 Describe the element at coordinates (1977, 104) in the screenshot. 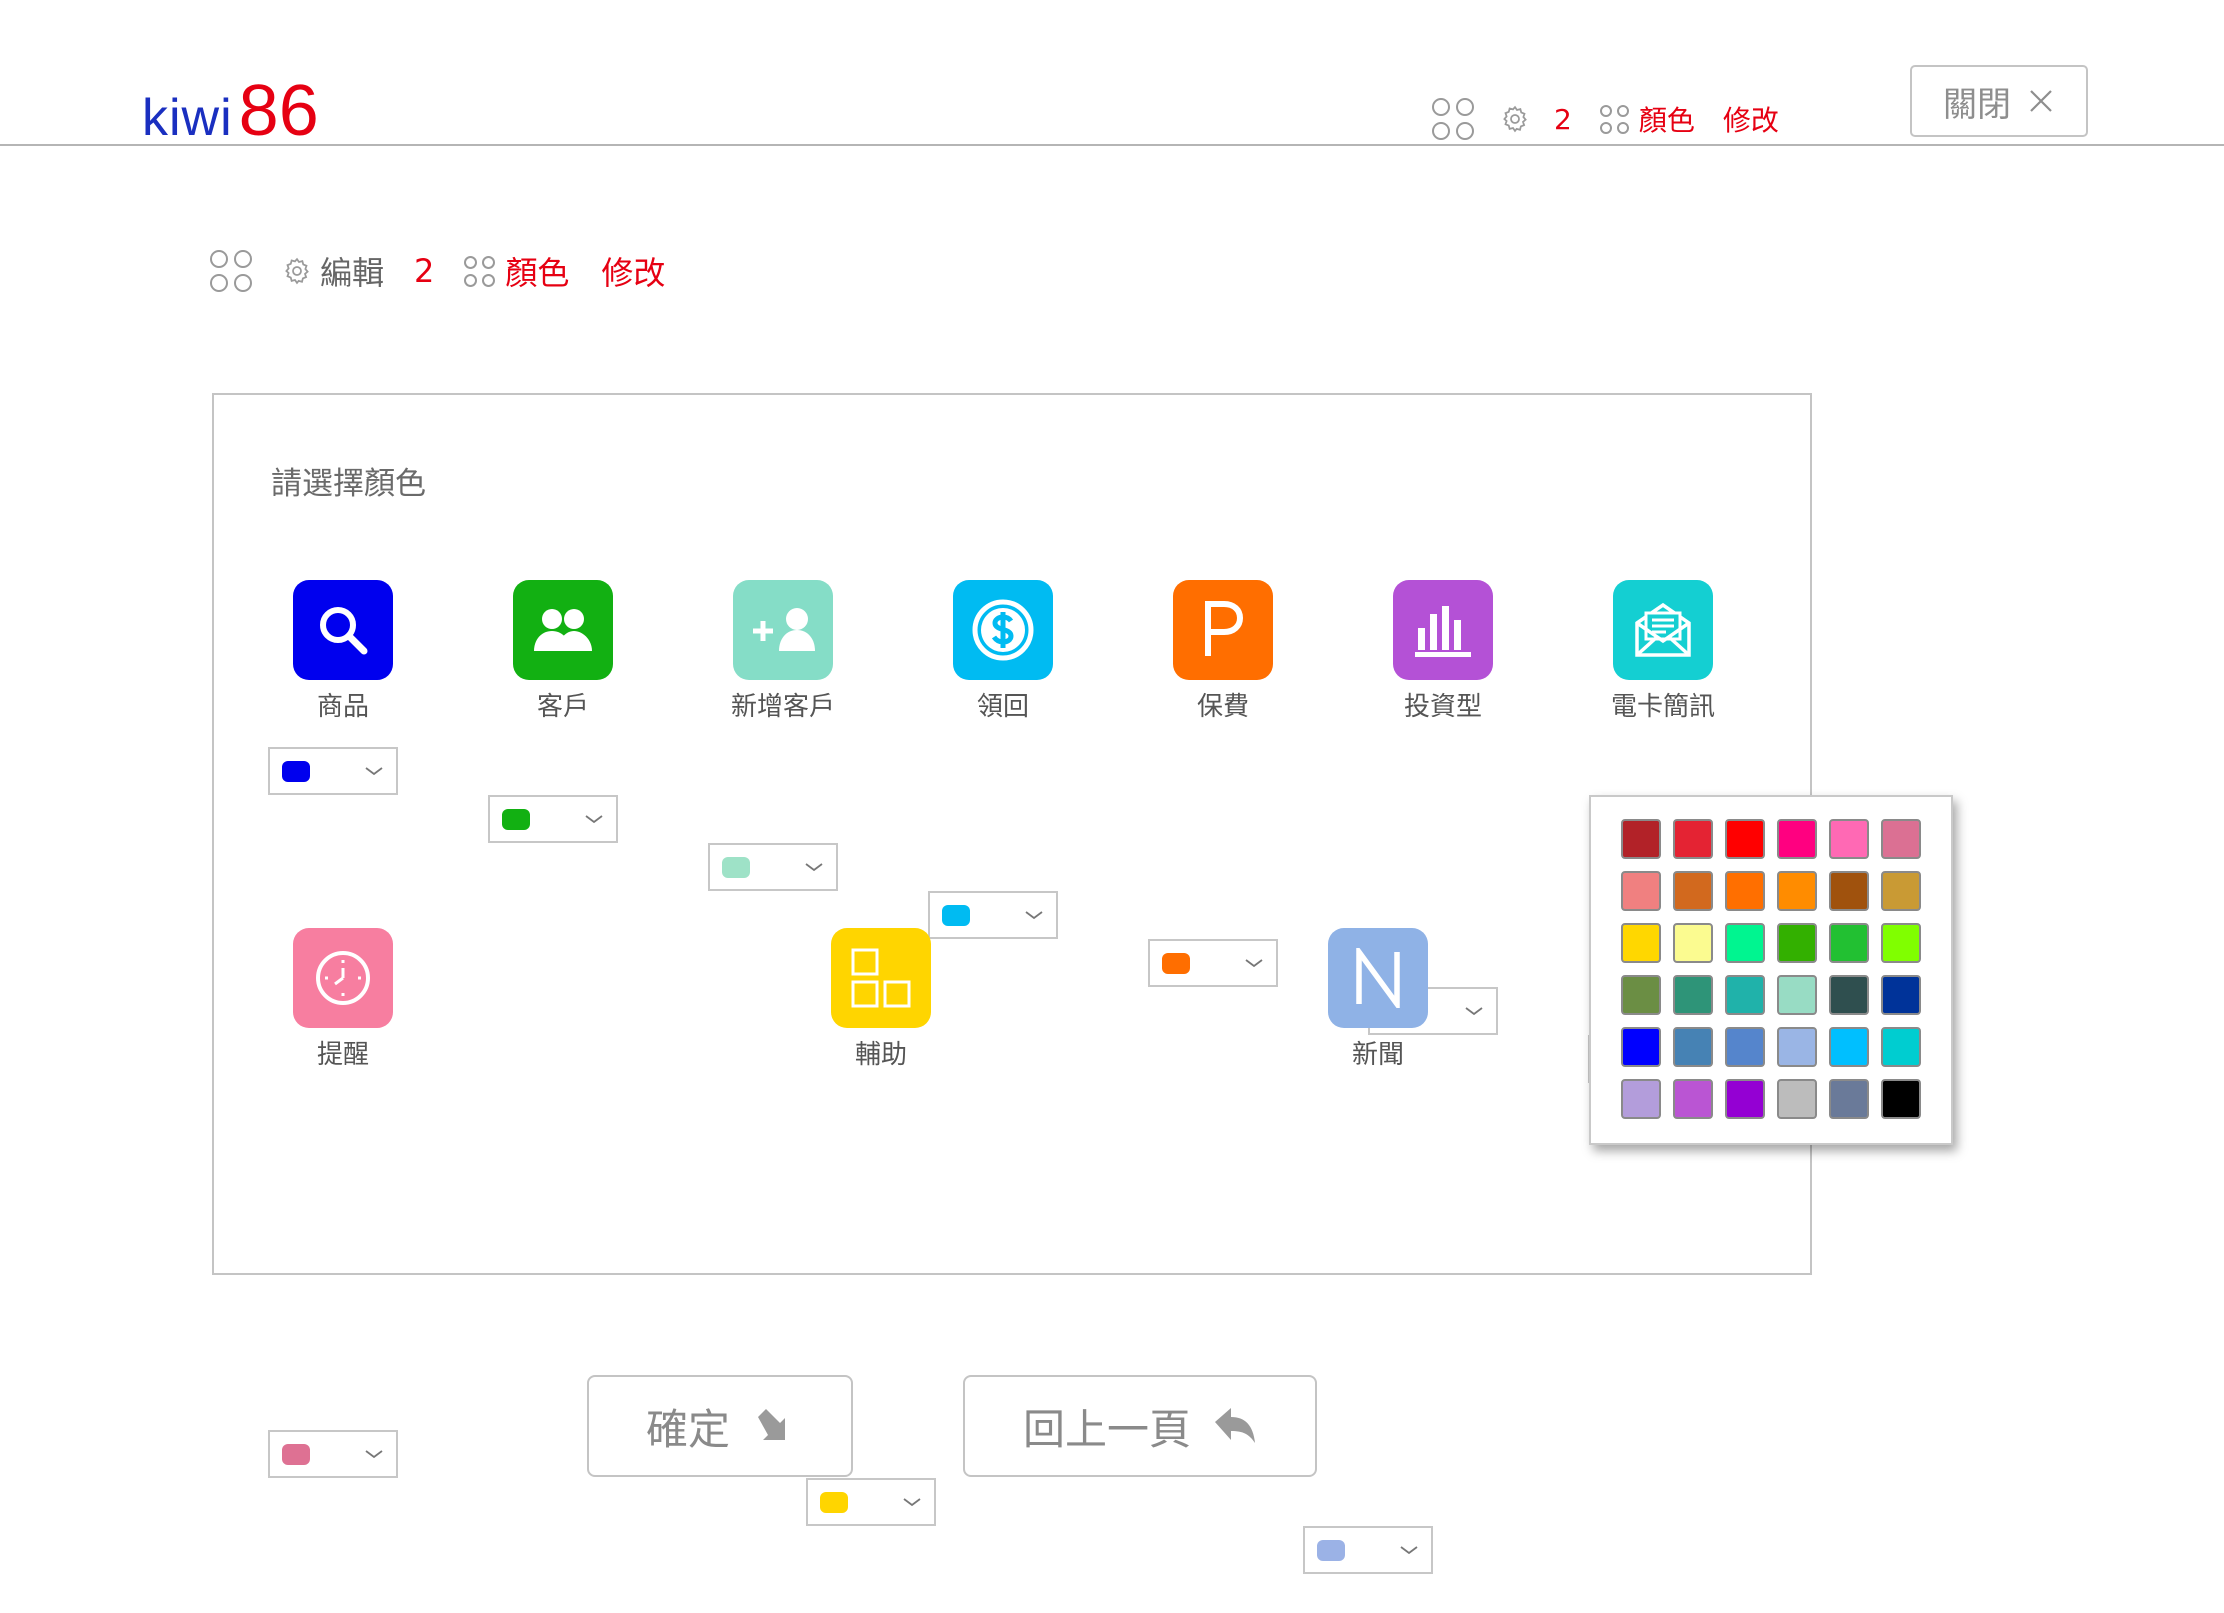

I see `close-label: 關閉` at that location.